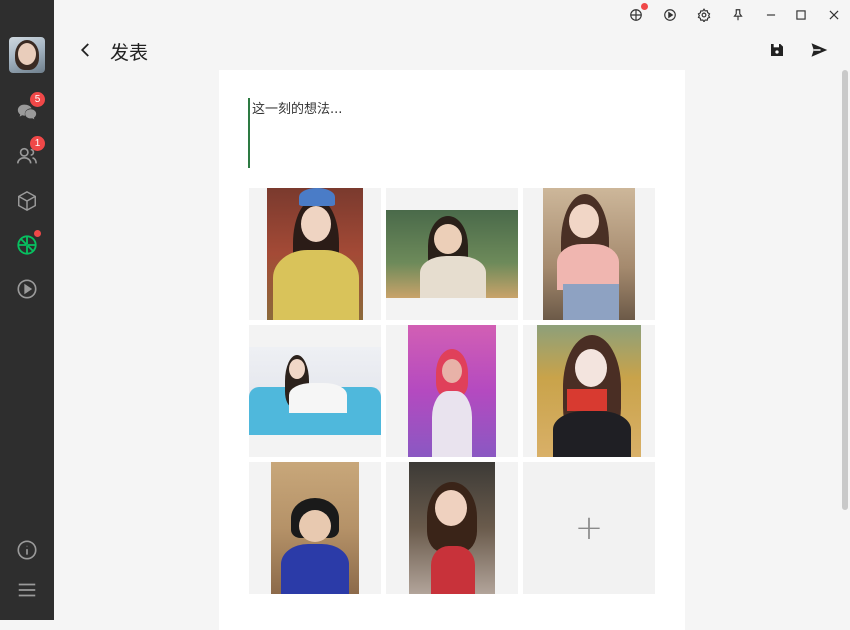  I want to click on settings-button, so click(704, 15).